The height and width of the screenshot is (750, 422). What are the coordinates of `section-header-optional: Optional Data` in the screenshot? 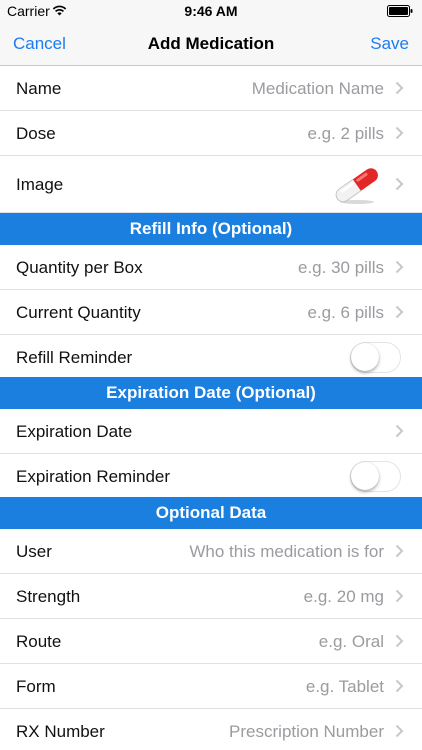 It's located at (211, 513).